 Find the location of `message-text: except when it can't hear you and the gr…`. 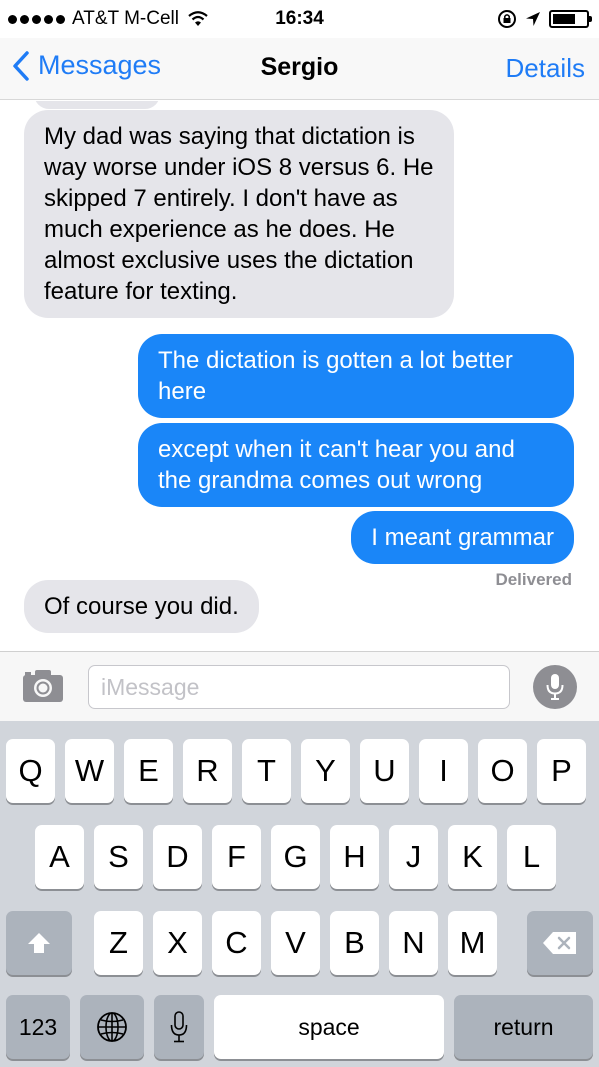

message-text: except when it can't hear you and the gr… is located at coordinates (336, 465).